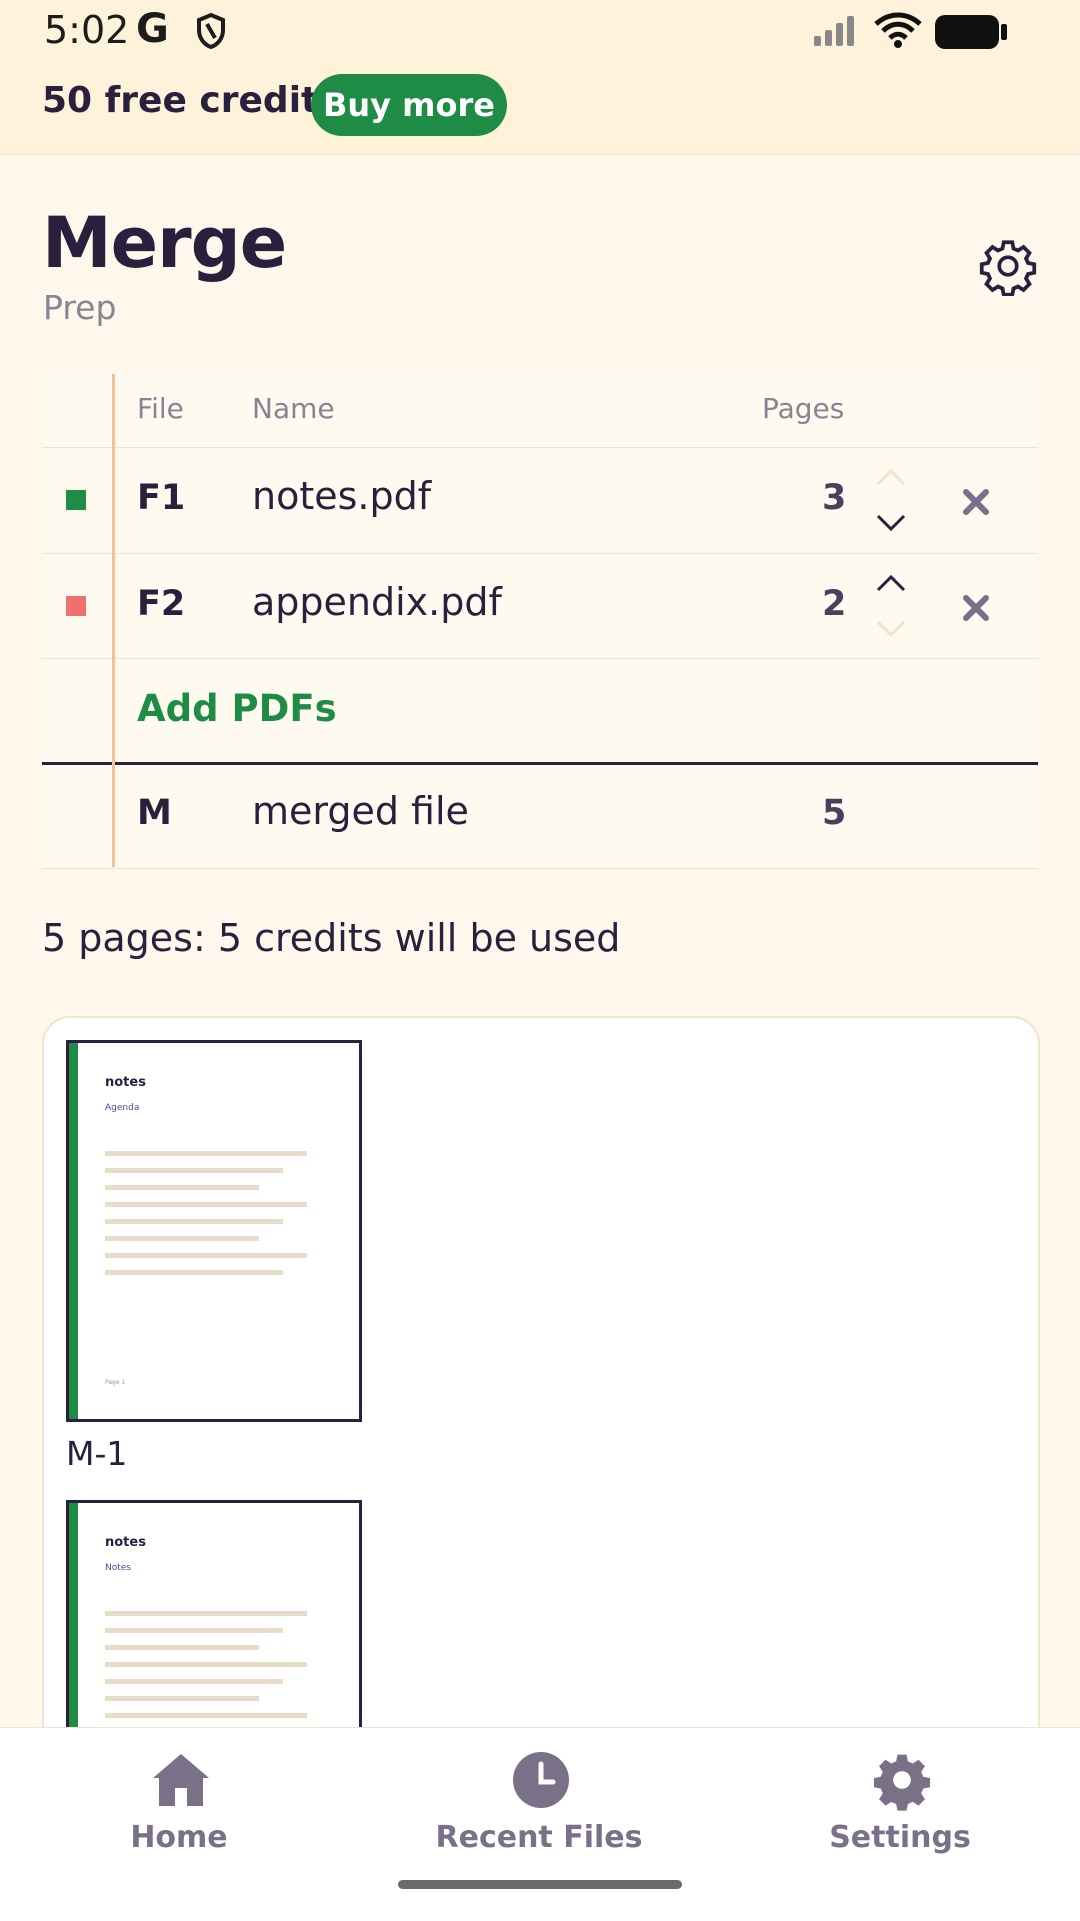 The image size is (1080, 1921). What do you see at coordinates (191, 100) in the screenshot?
I see `credits-text: 50 free credits` at bounding box center [191, 100].